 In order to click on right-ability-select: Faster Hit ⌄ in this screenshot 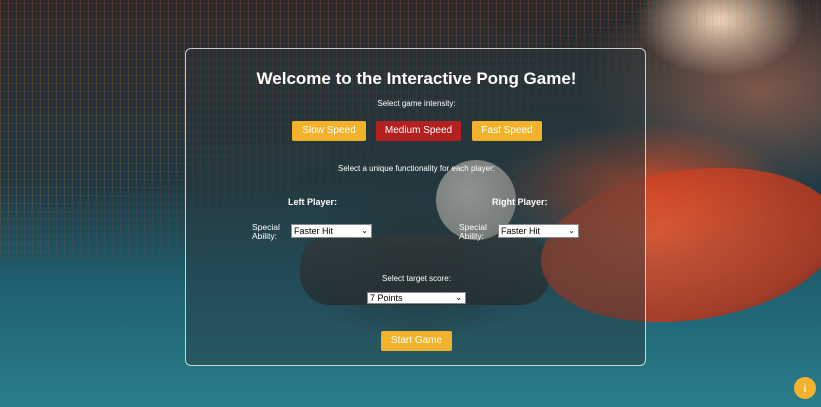, I will do `click(538, 231)`.